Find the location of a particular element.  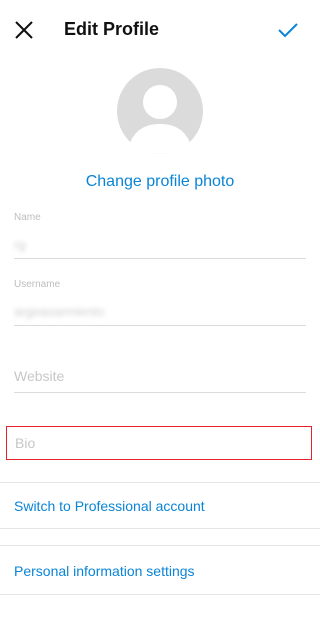

switch-professional-link: Switch to Professional account is located at coordinates (109, 506).